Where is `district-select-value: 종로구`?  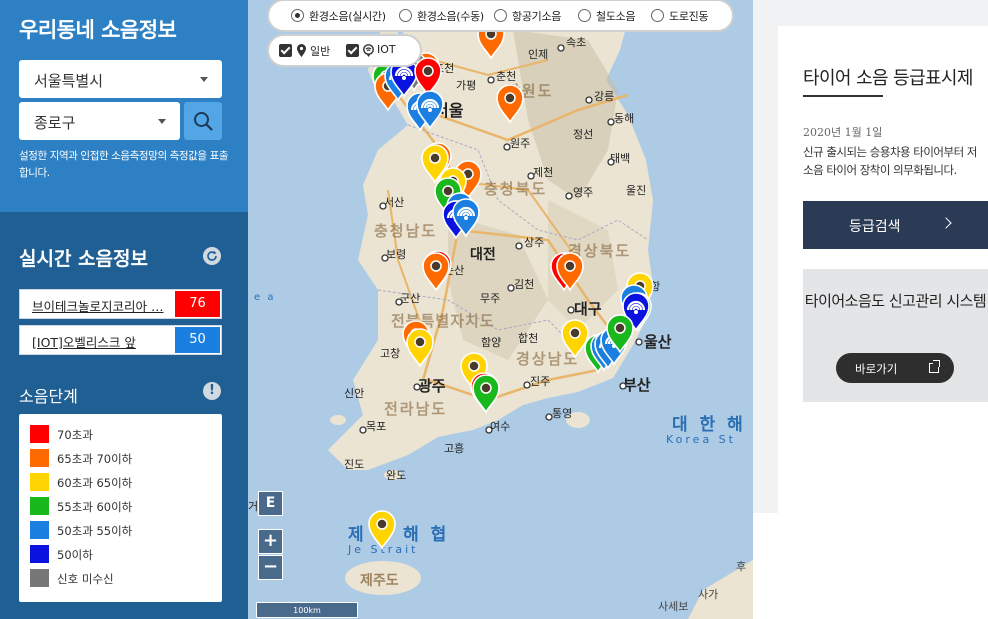
district-select-value: 종로구 is located at coordinates (55, 123).